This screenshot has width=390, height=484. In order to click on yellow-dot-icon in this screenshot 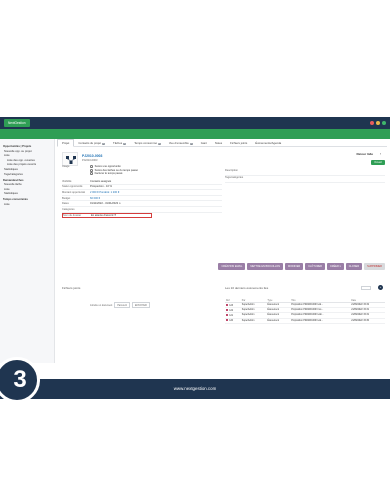, I will do `click(378, 123)`.